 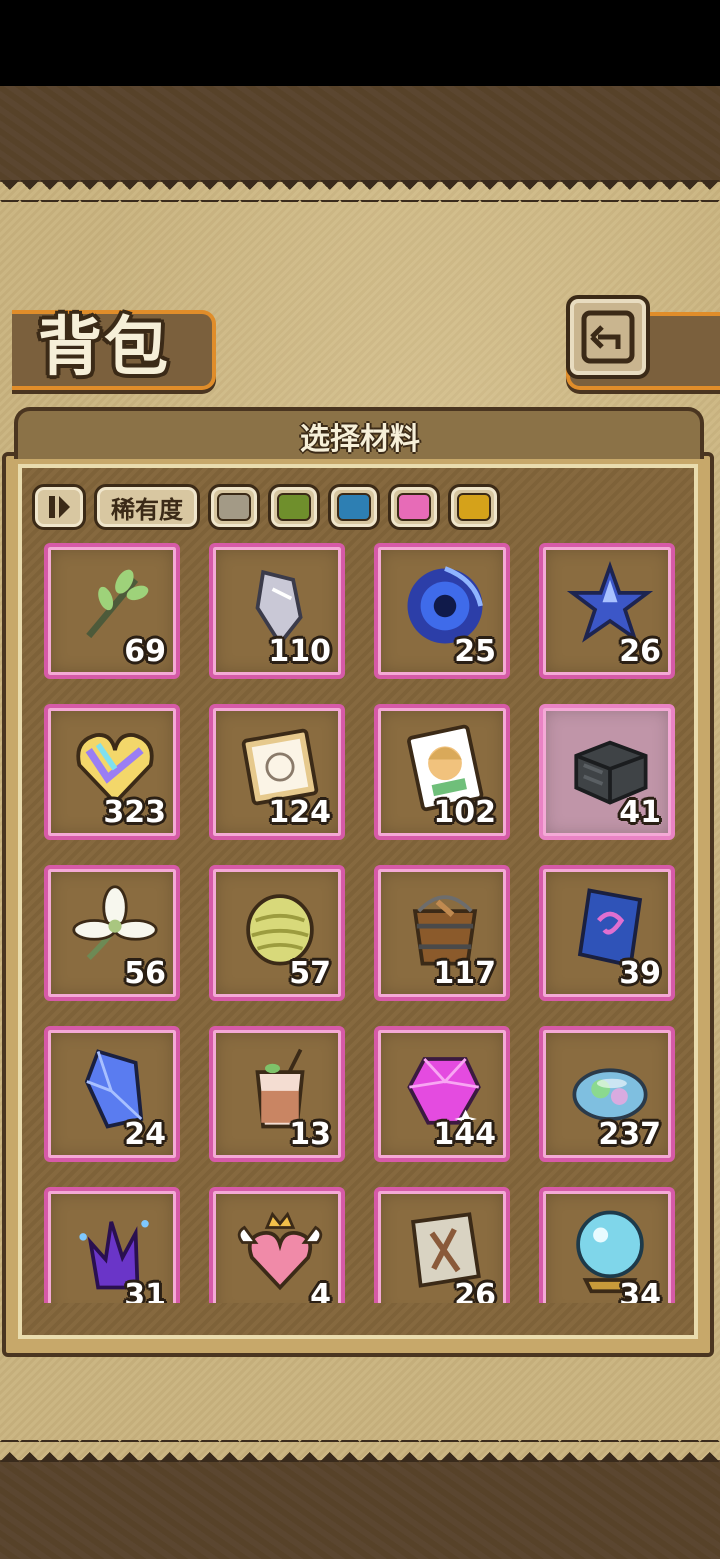 I want to click on return-arrow-icon, so click(x=608, y=337).